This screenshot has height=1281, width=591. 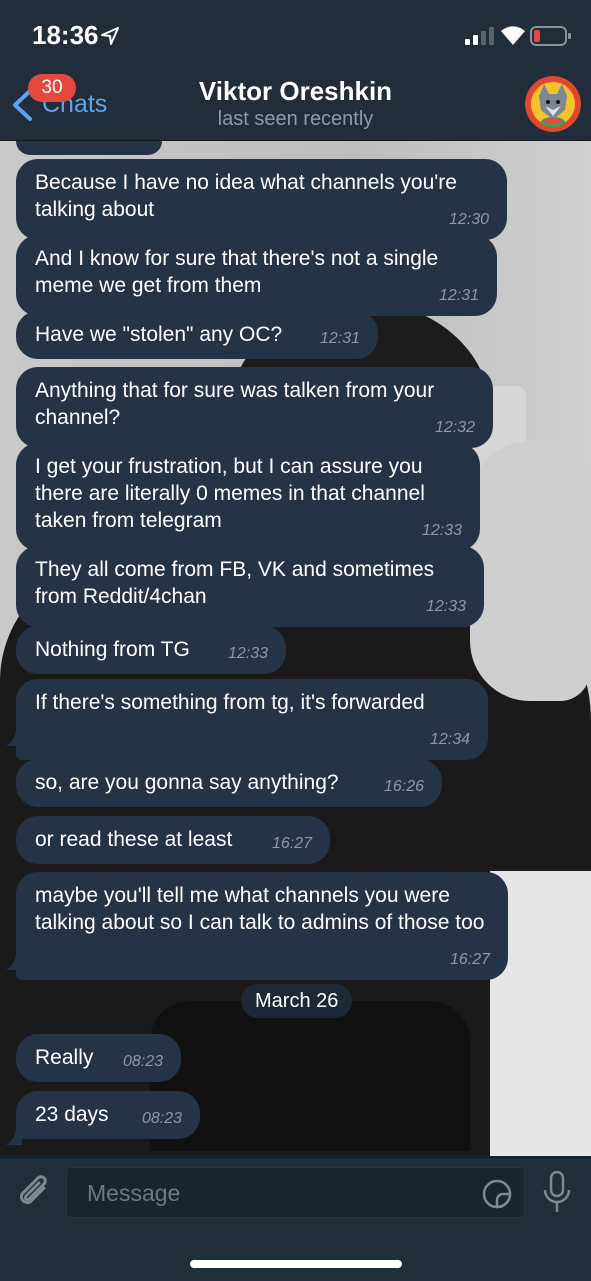 What do you see at coordinates (295, 91) in the screenshot?
I see `chat-title: Viktor Oreshkin` at bounding box center [295, 91].